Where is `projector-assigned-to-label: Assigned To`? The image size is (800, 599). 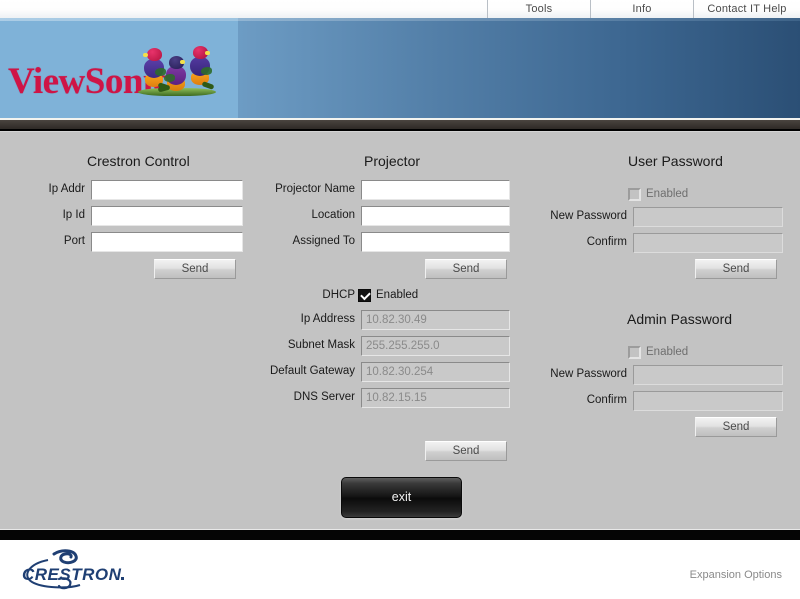
projector-assigned-to-label: Assigned To is located at coordinates (323, 241).